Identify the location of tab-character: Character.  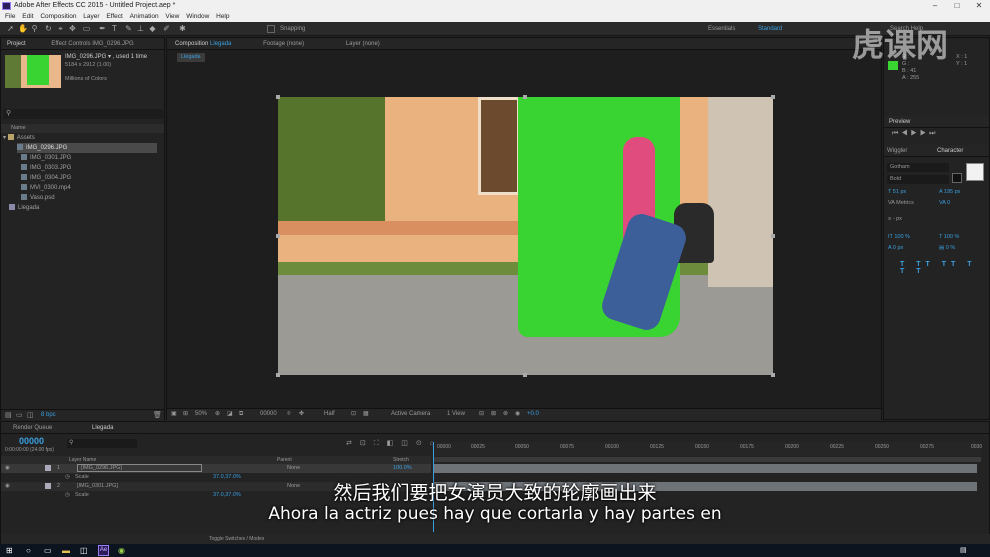
(950, 151).